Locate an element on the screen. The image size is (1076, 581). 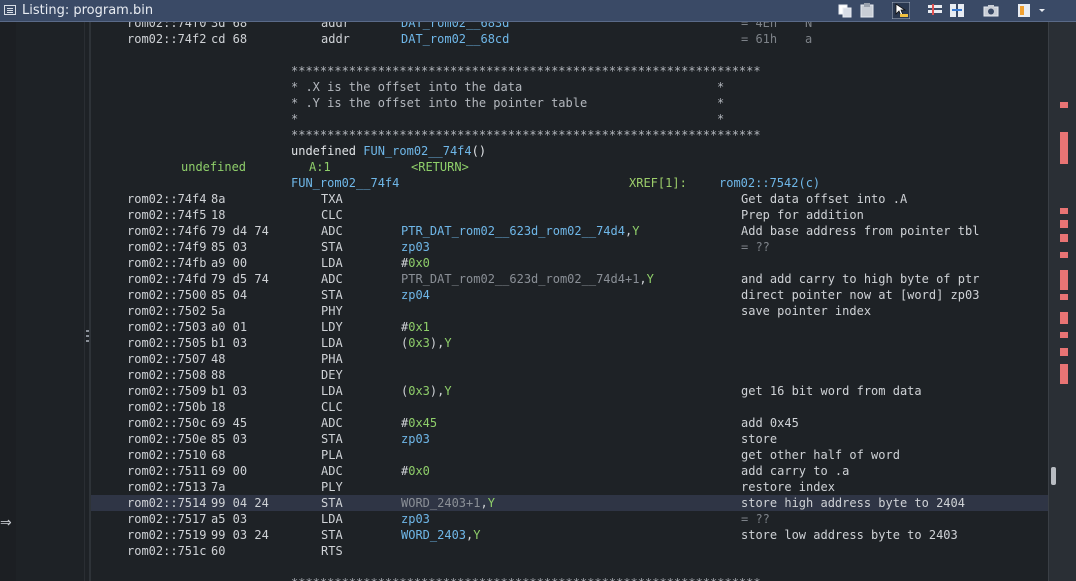
comment-block-line: * * is located at coordinates (569, 119).